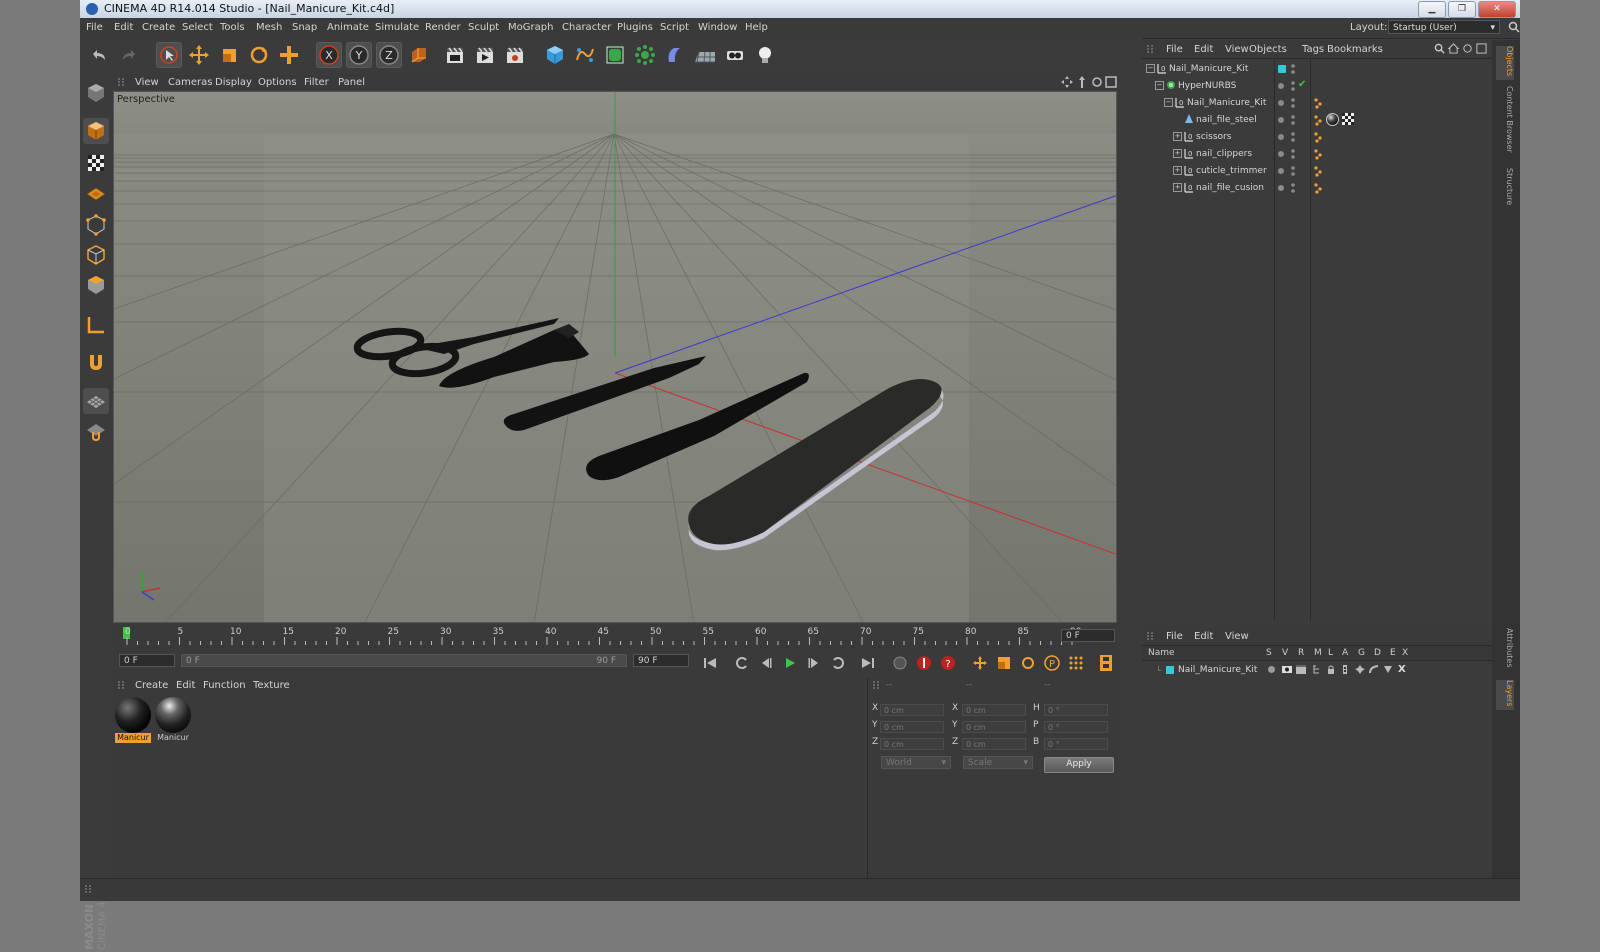 The image size is (1600, 952). What do you see at coordinates (348, 27) in the screenshot?
I see `menu-animate: Animate` at bounding box center [348, 27].